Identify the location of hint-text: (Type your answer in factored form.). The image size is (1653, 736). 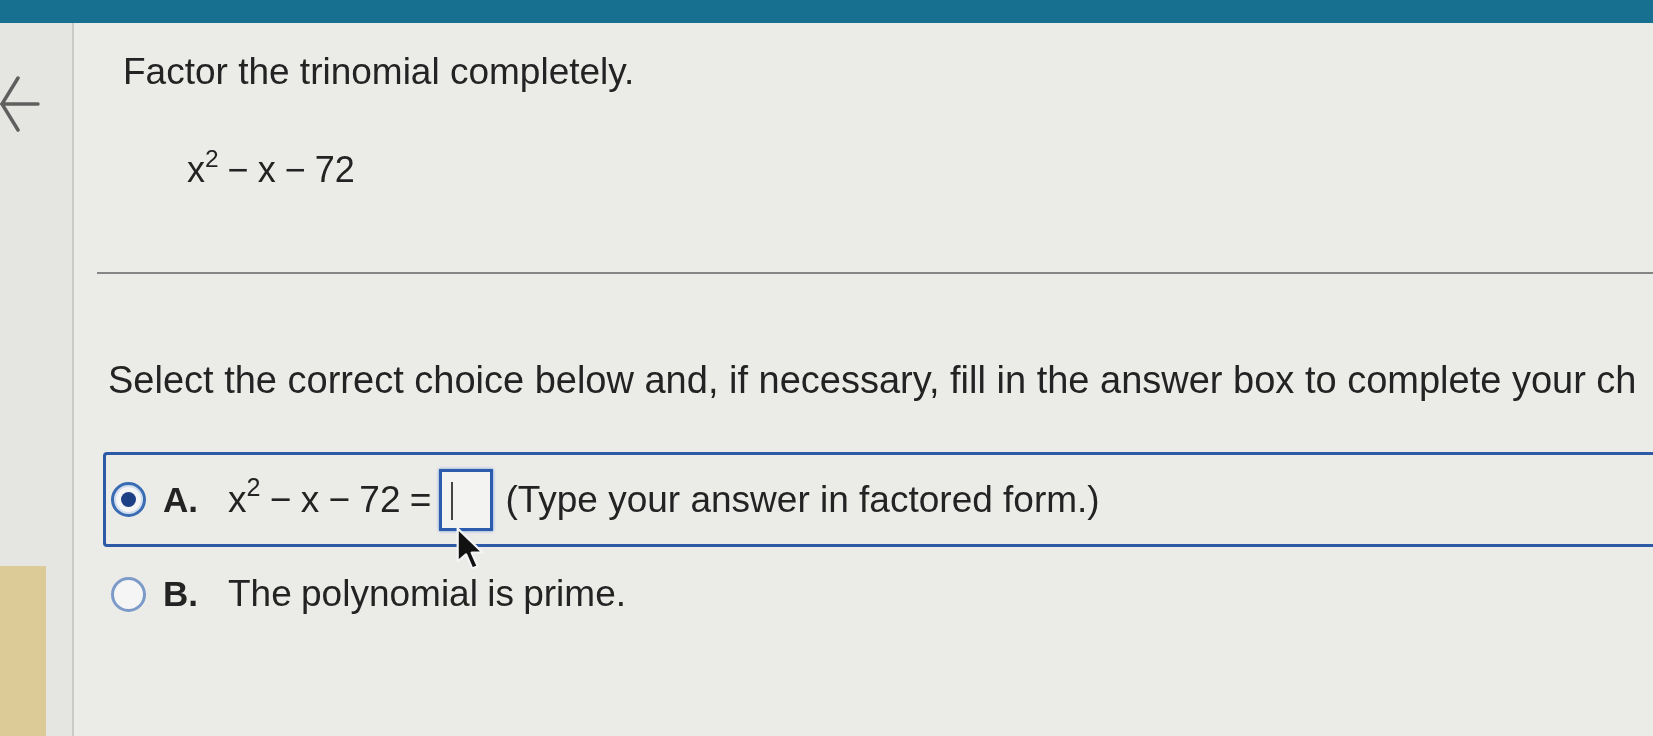
(802, 499).